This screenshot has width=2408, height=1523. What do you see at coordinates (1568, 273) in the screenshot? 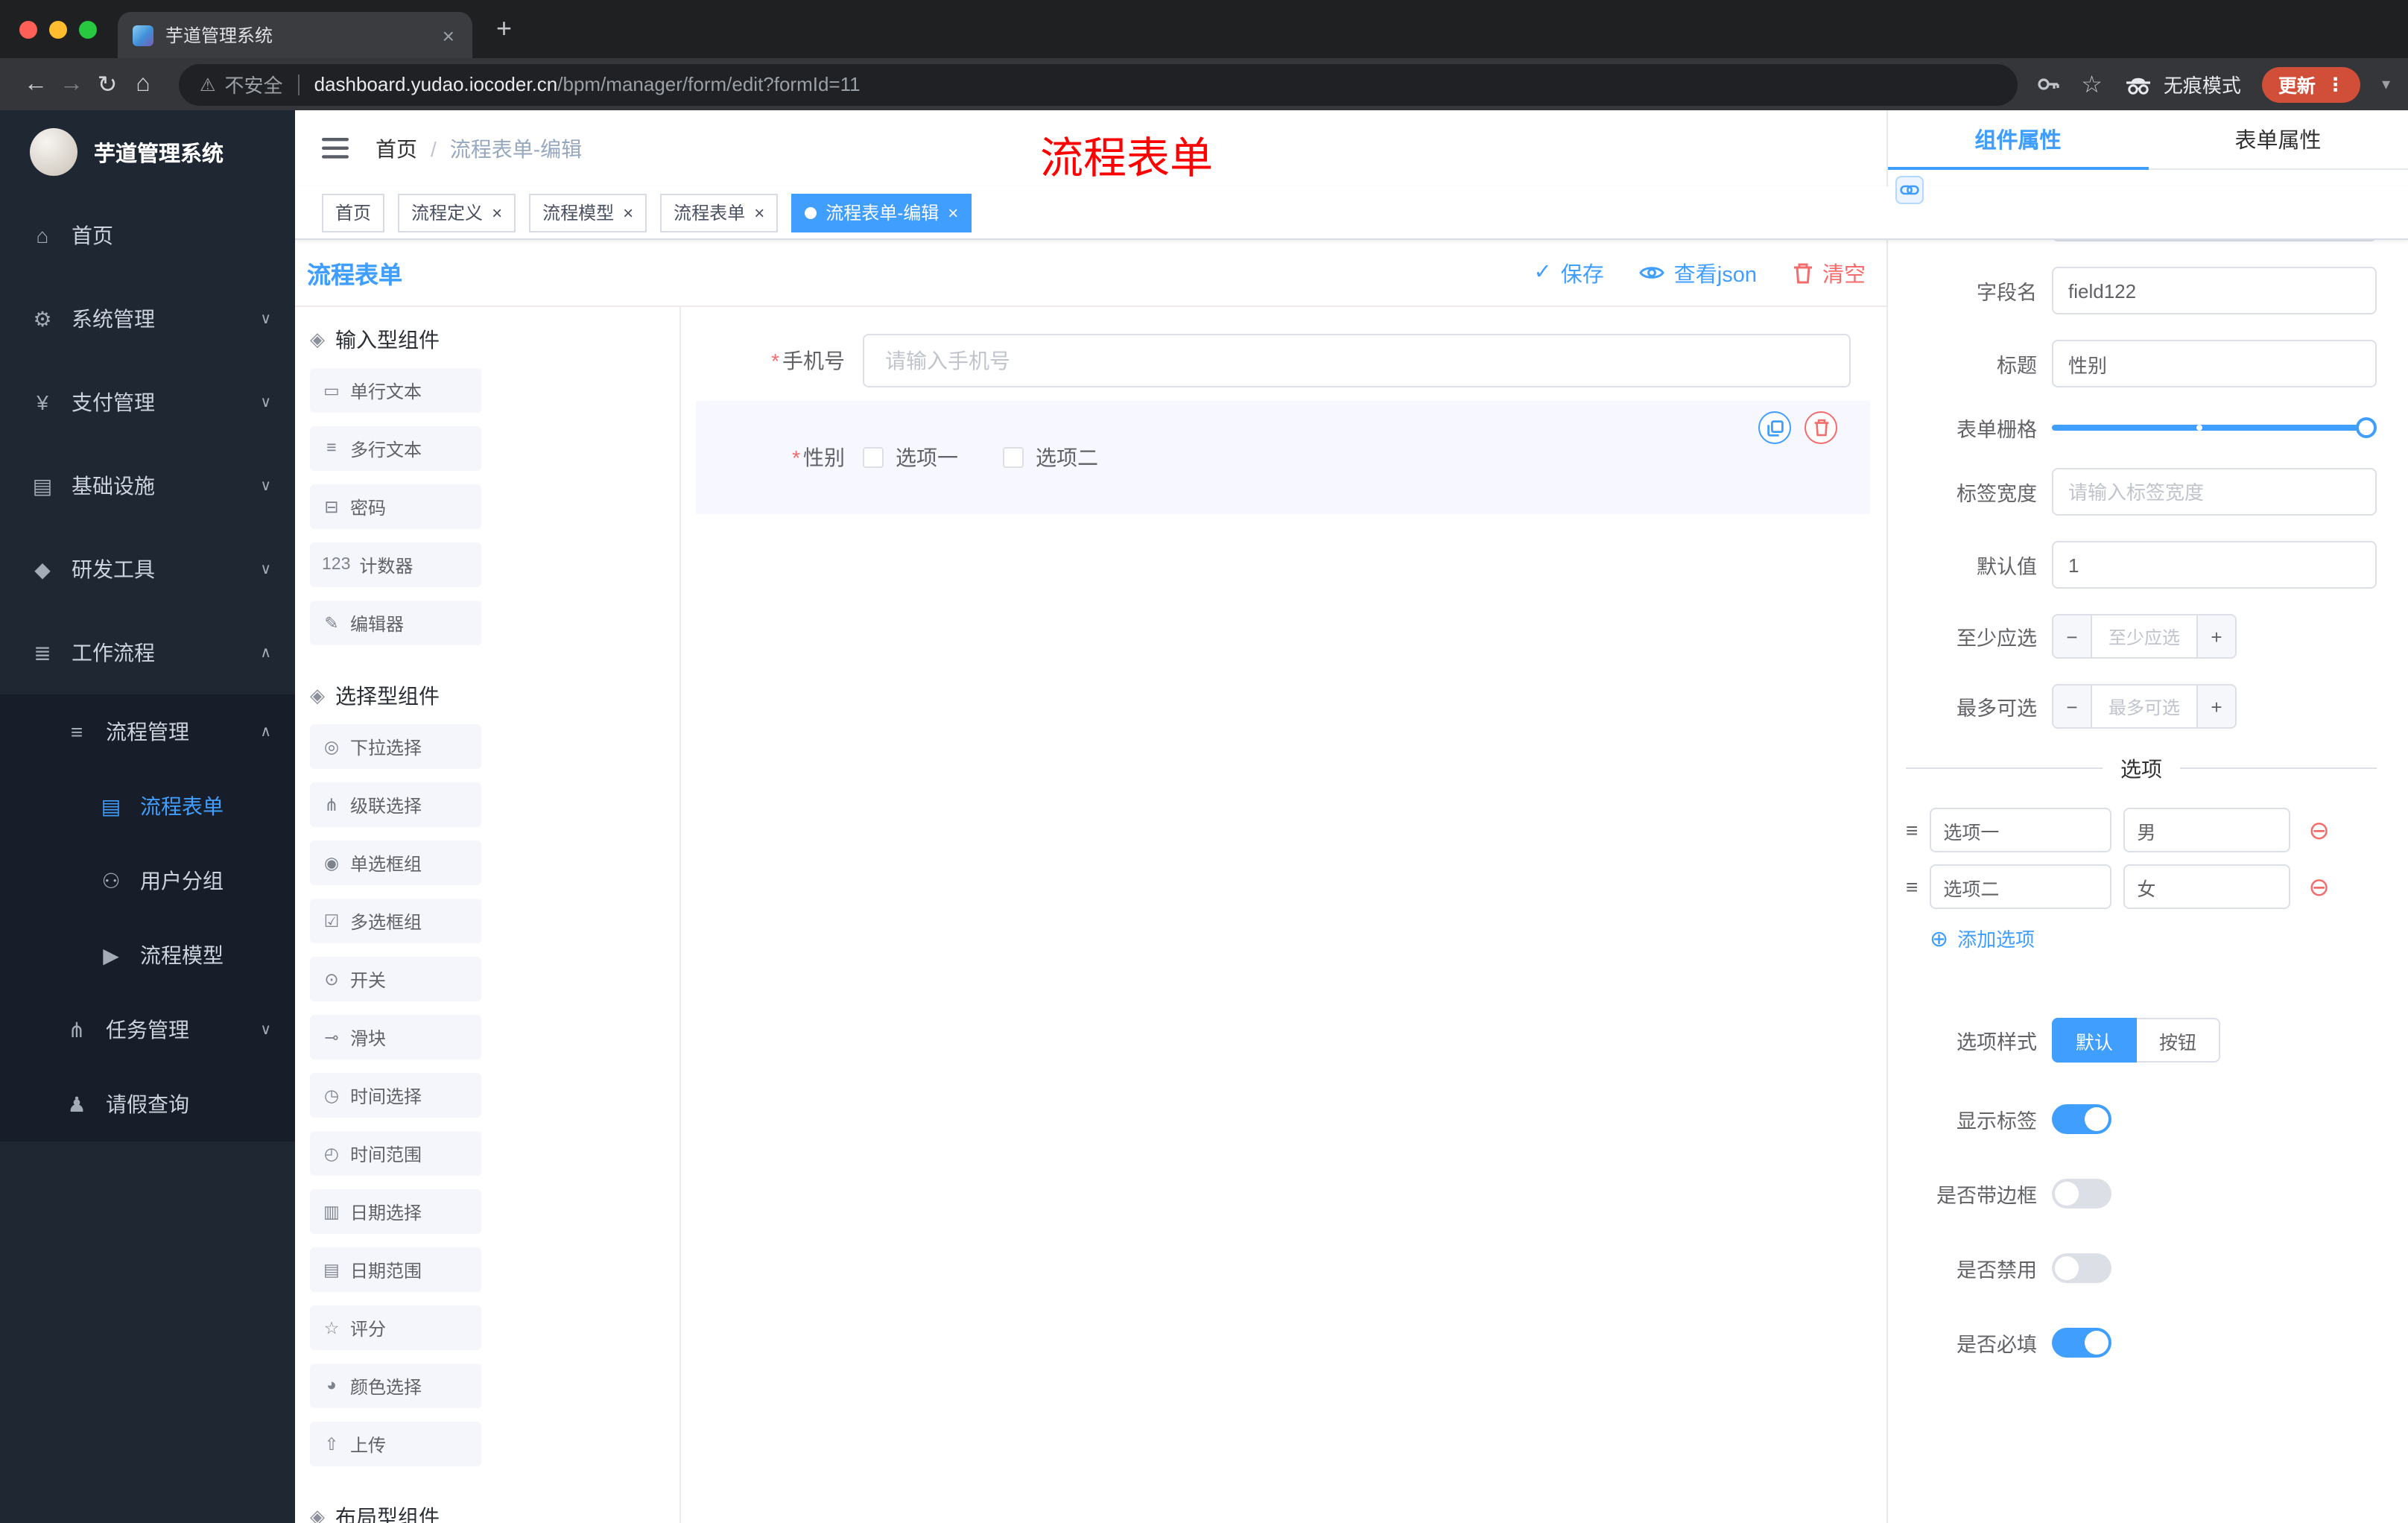
I see `save-button: ✓ 保存` at bounding box center [1568, 273].